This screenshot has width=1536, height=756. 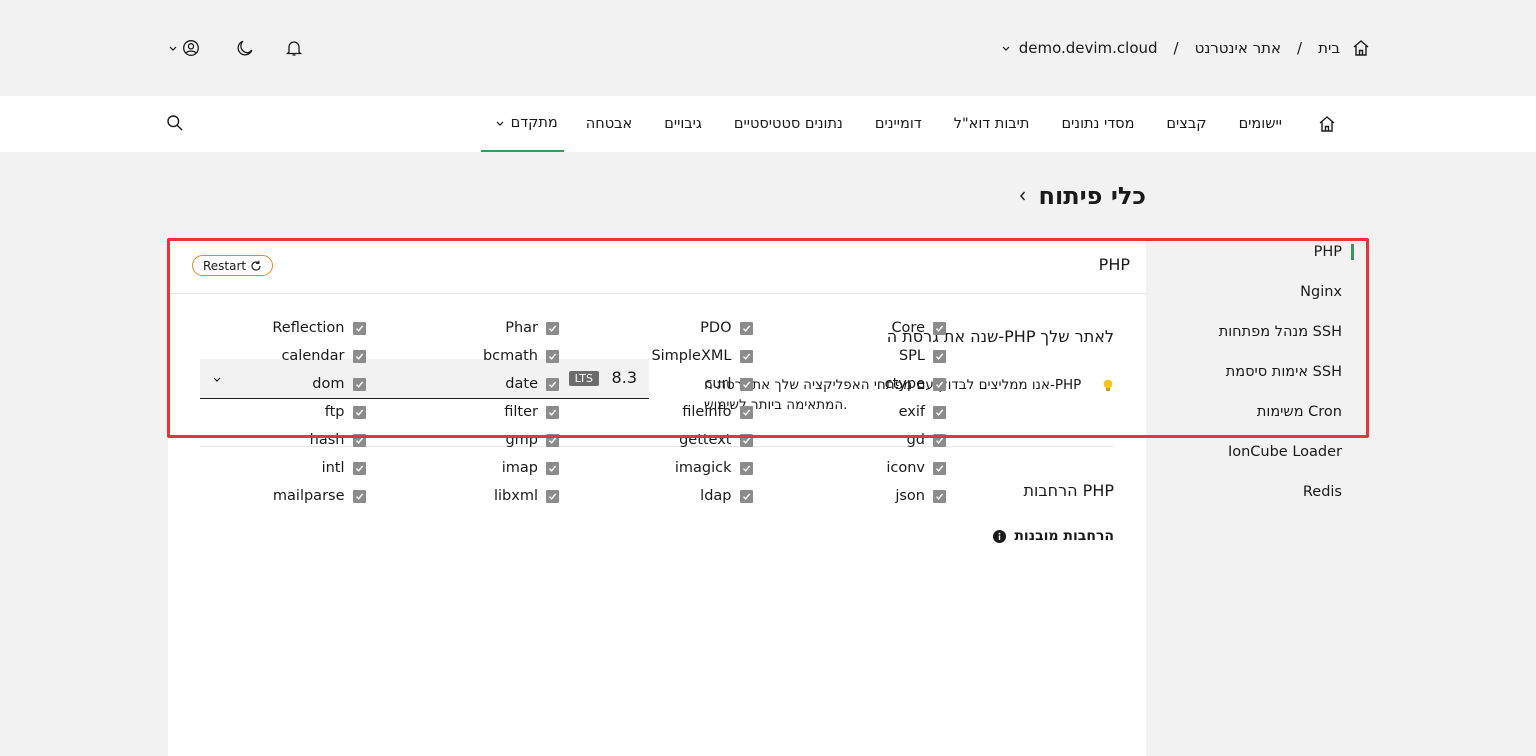 What do you see at coordinates (656, 412) in the screenshot?
I see `extension-item: fileinfo` at bounding box center [656, 412].